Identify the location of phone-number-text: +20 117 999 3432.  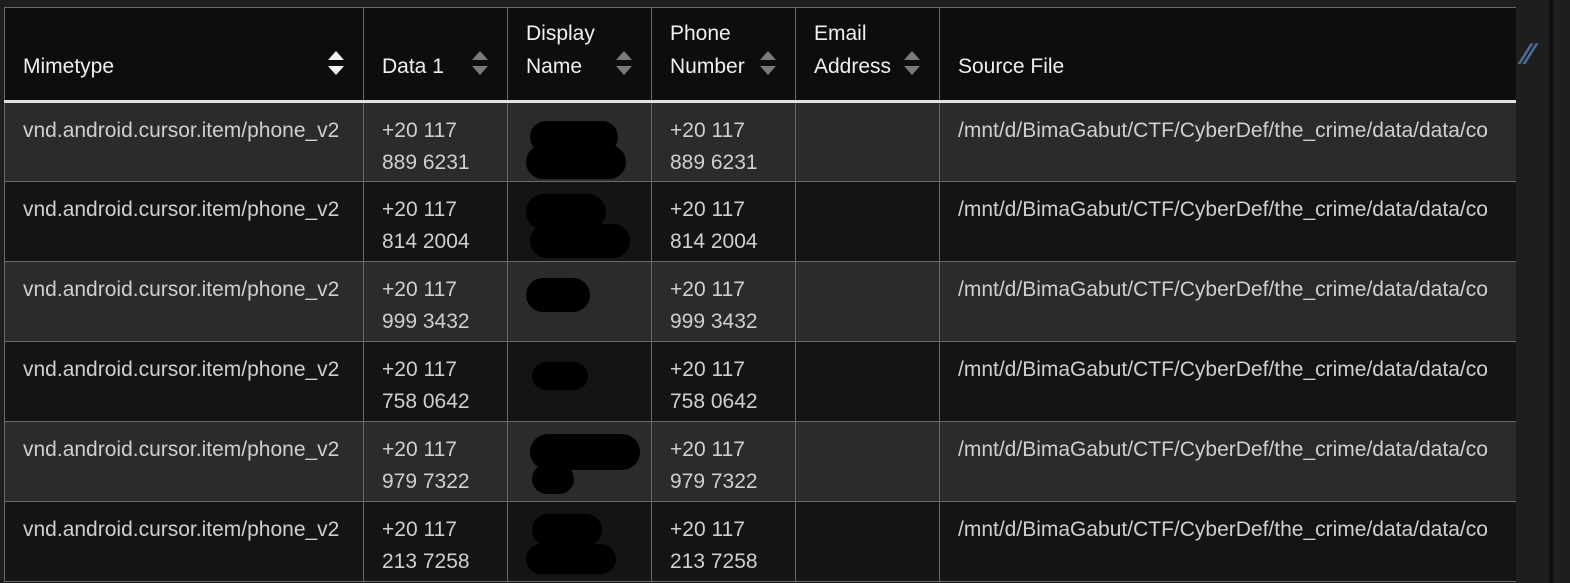
(714, 305).